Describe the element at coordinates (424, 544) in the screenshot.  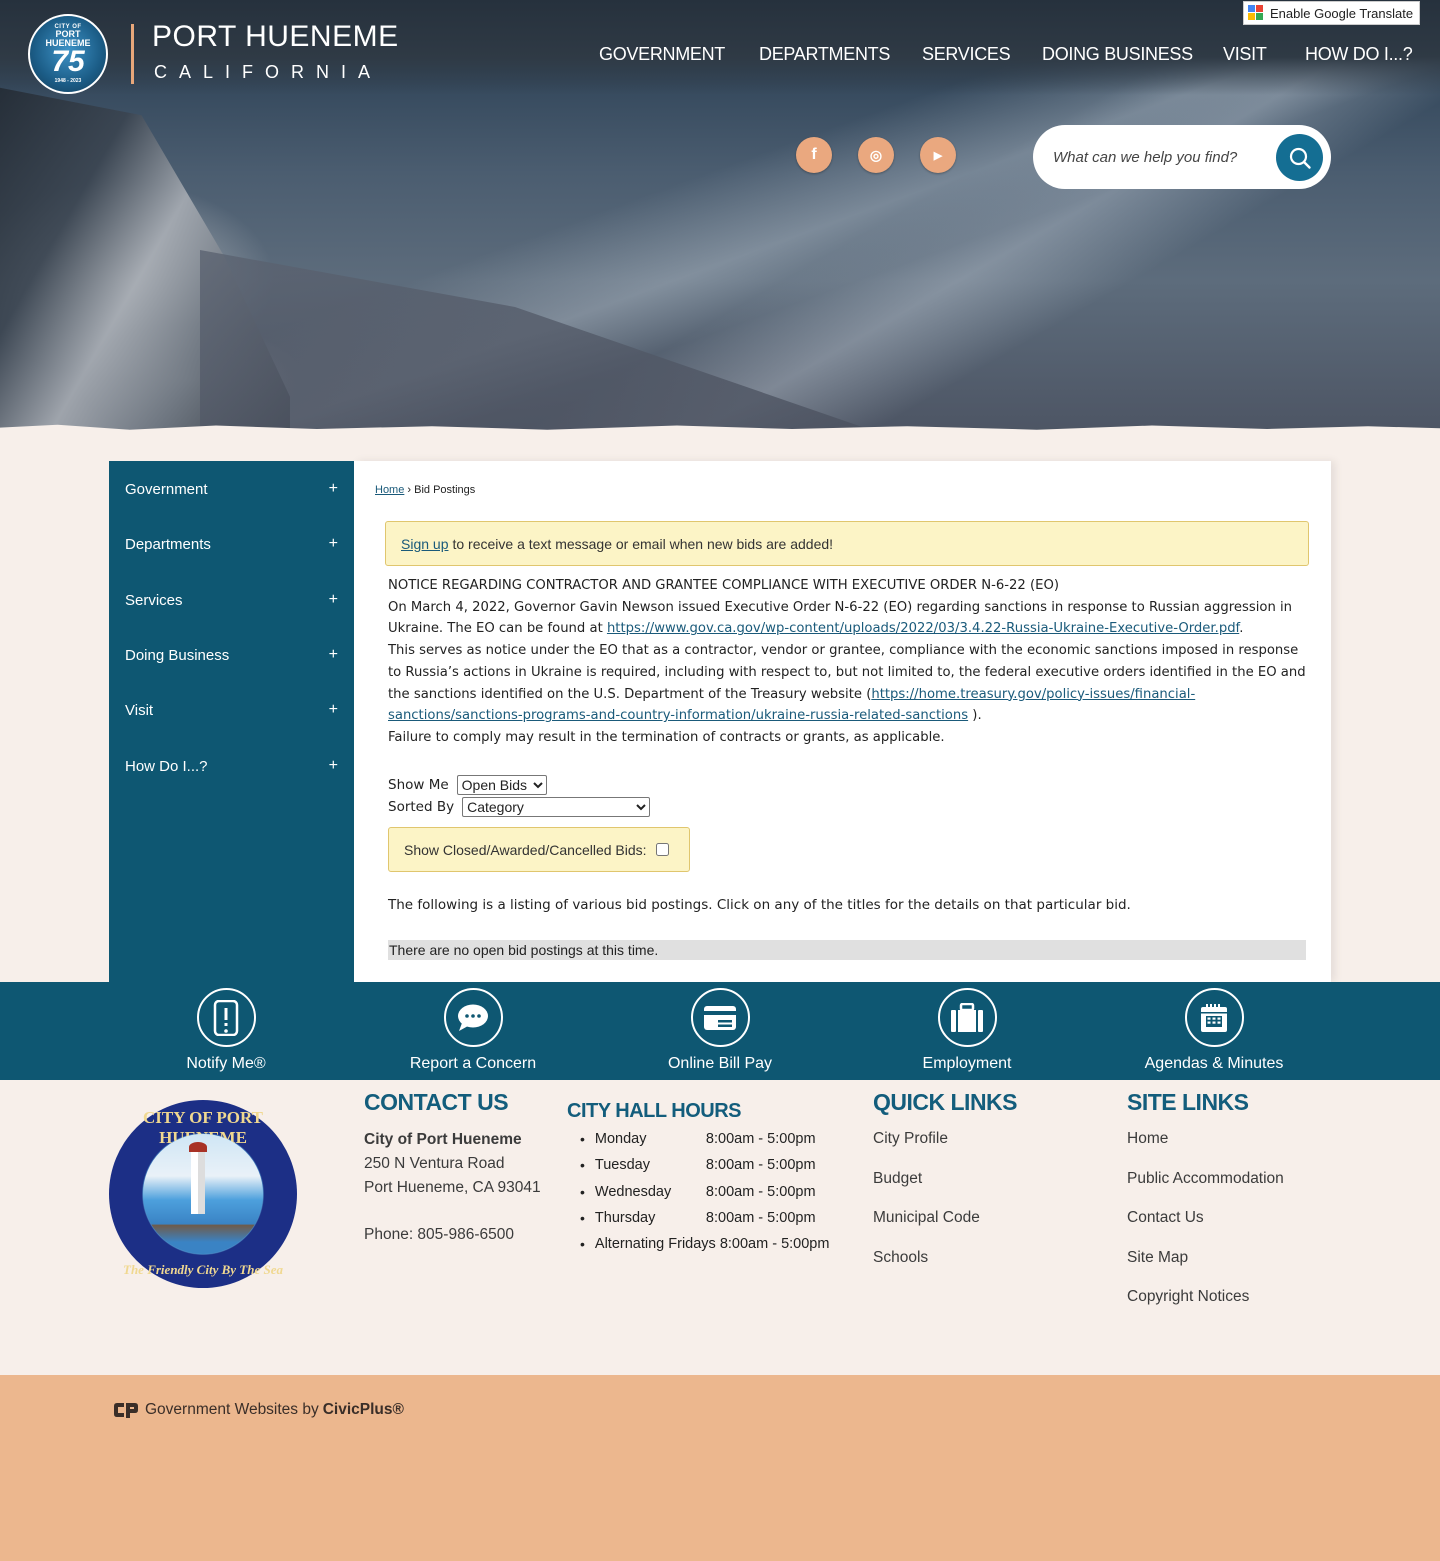
I see `signup-link: Sign up` at that location.